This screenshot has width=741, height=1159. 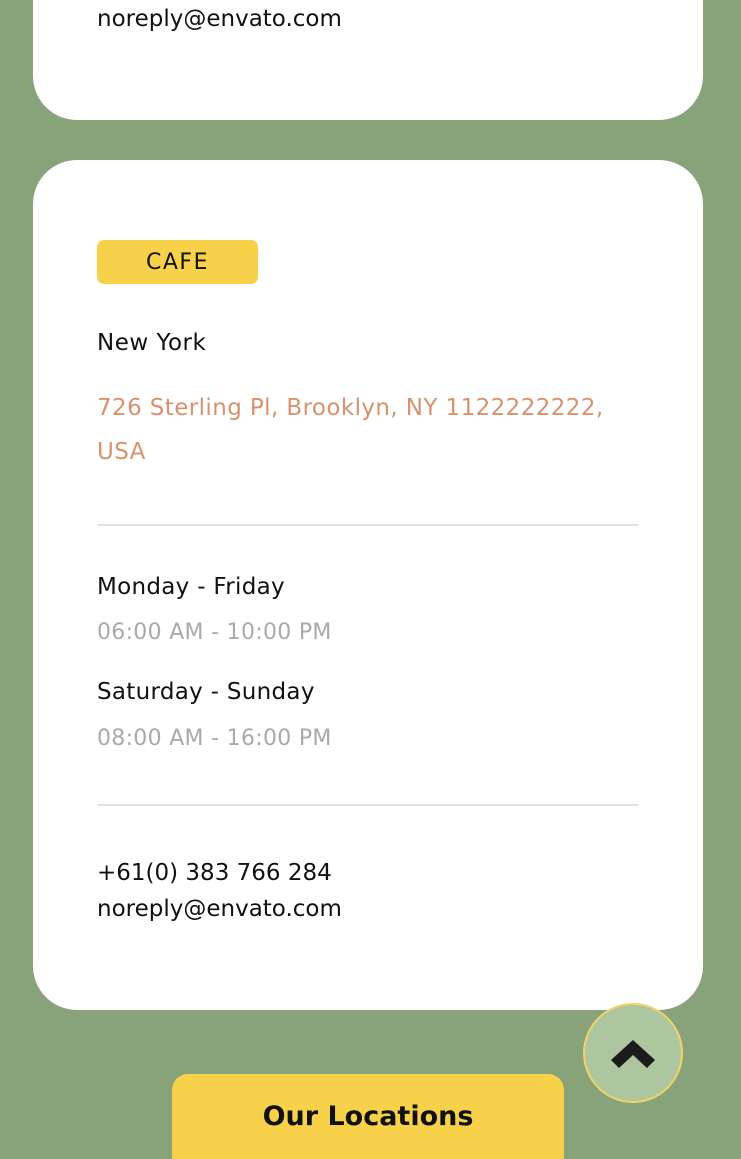 I want to click on location-email: noreply@envato.com, so click(x=219, y=909).